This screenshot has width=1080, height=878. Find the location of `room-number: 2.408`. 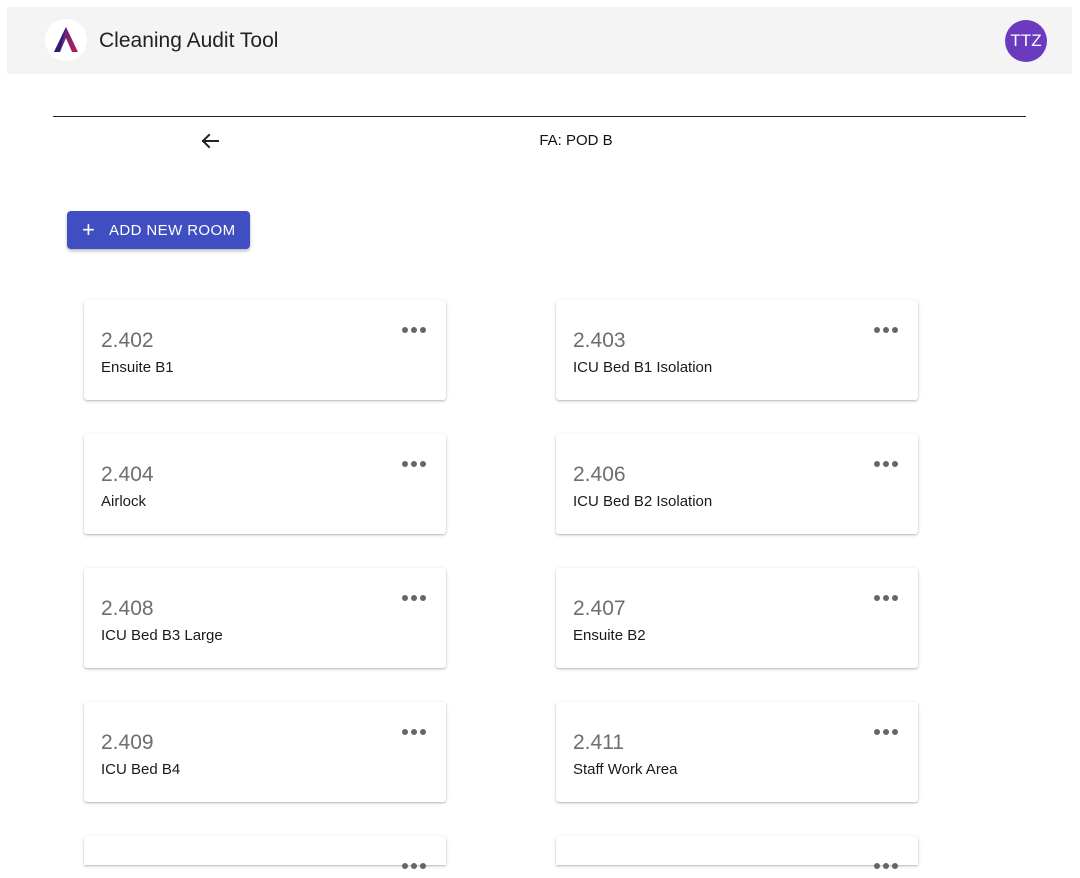

room-number: 2.408 is located at coordinates (127, 608).